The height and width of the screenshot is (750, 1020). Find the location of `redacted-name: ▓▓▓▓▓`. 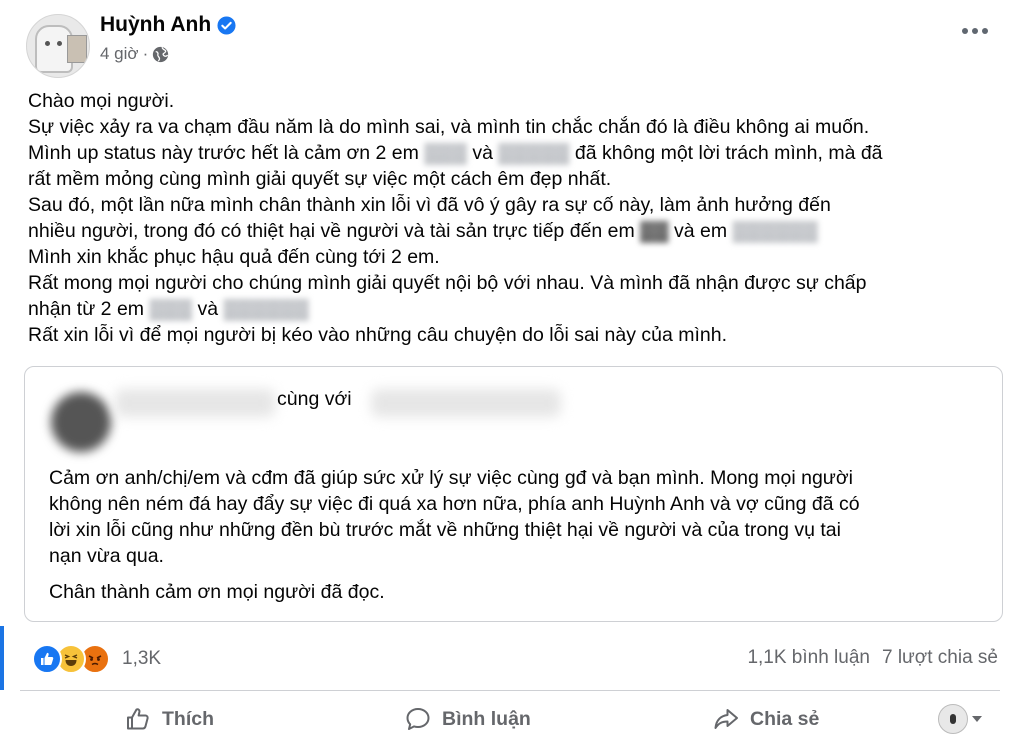

redacted-name: ▓▓▓▓▓ is located at coordinates (534, 153).